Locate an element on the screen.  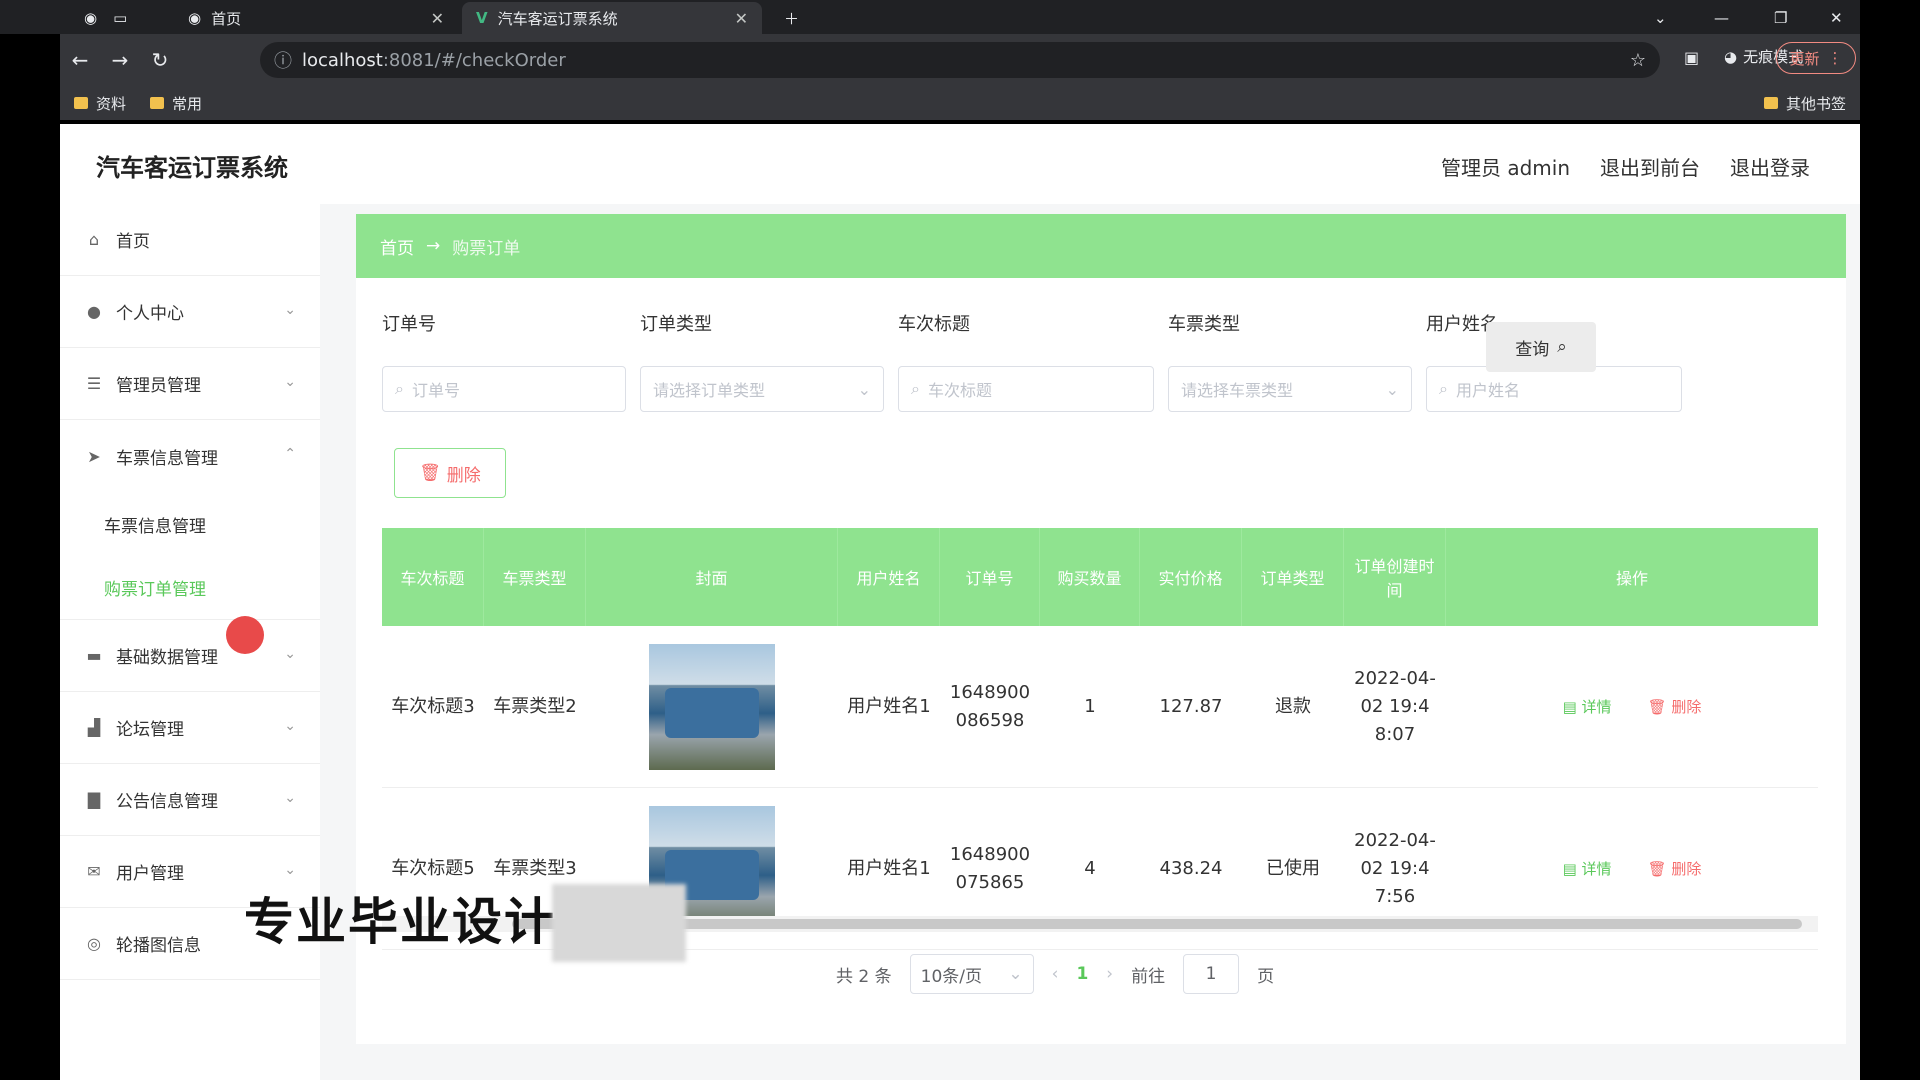
tab-search-button: ⌄ is located at coordinates (1660, 18).